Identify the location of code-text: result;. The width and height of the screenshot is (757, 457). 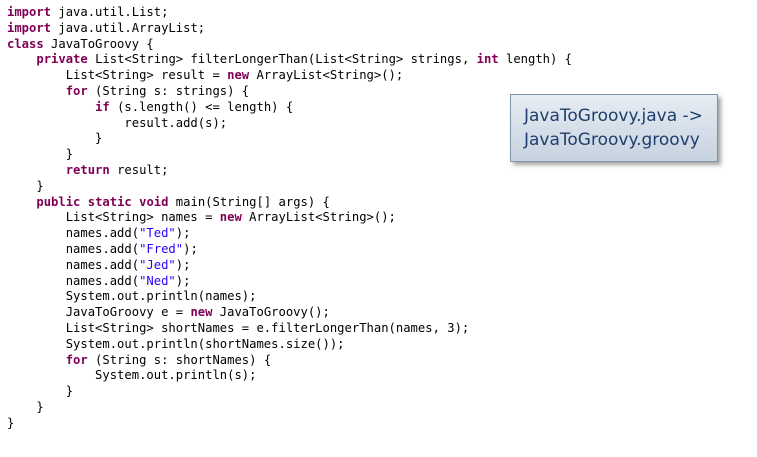
(139, 169).